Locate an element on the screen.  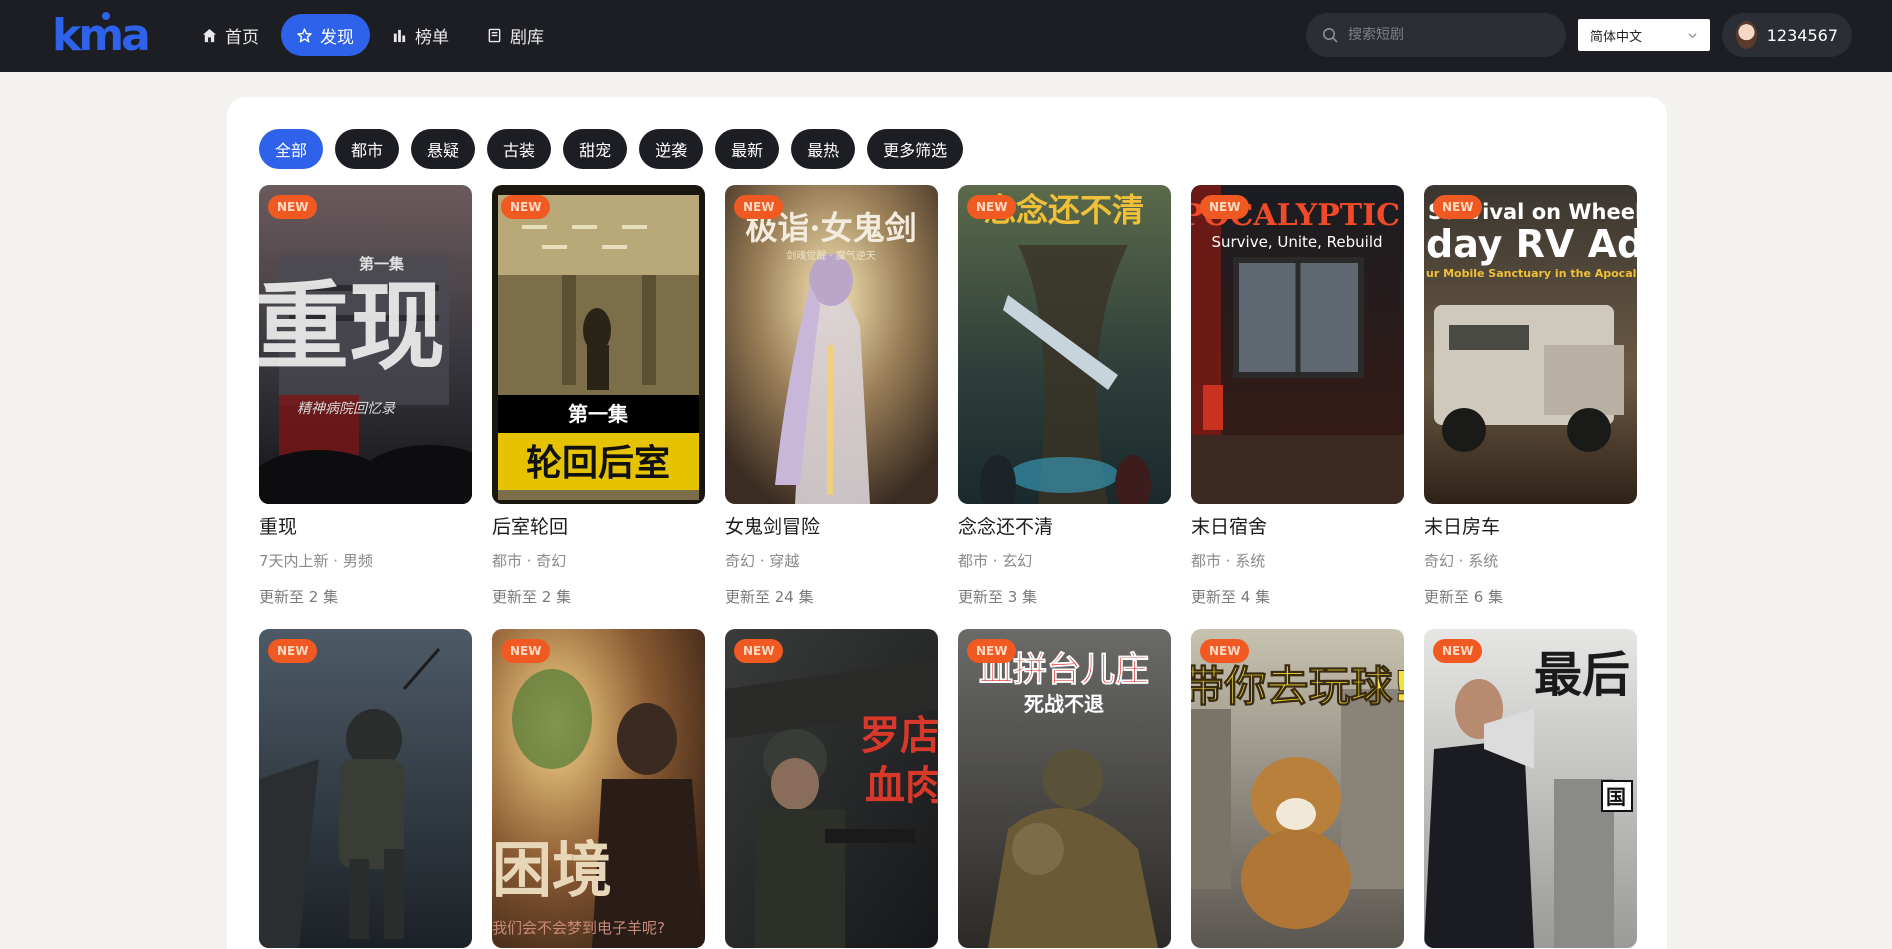
poster-sub-text: 第一集 is located at coordinates (598, 414).